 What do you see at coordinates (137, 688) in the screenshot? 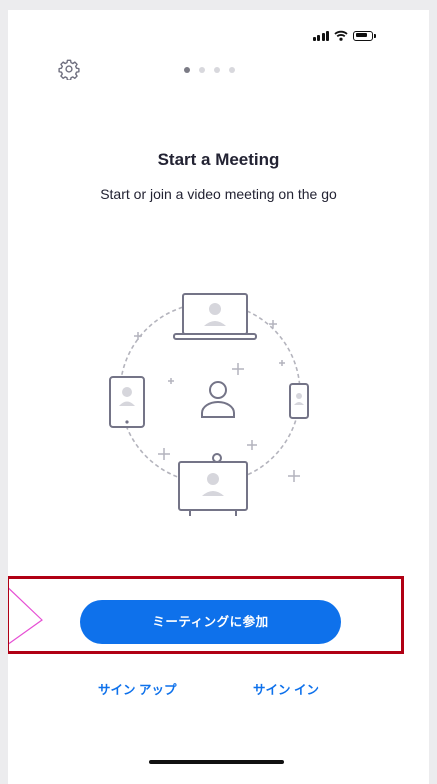
I see `sign-up-link: サイン アップ` at bounding box center [137, 688].